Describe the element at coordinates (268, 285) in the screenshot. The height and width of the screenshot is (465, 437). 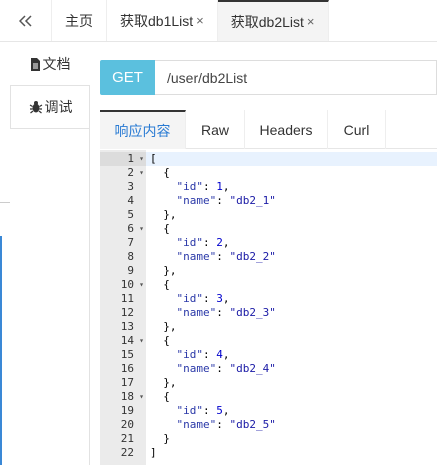
I see `code-line: 10 ▾ {` at that location.